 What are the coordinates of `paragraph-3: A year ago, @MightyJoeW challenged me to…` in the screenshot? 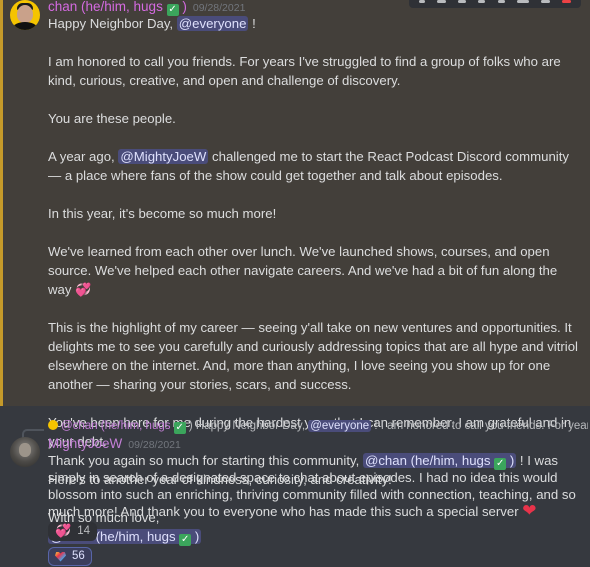 It's located at (308, 166).